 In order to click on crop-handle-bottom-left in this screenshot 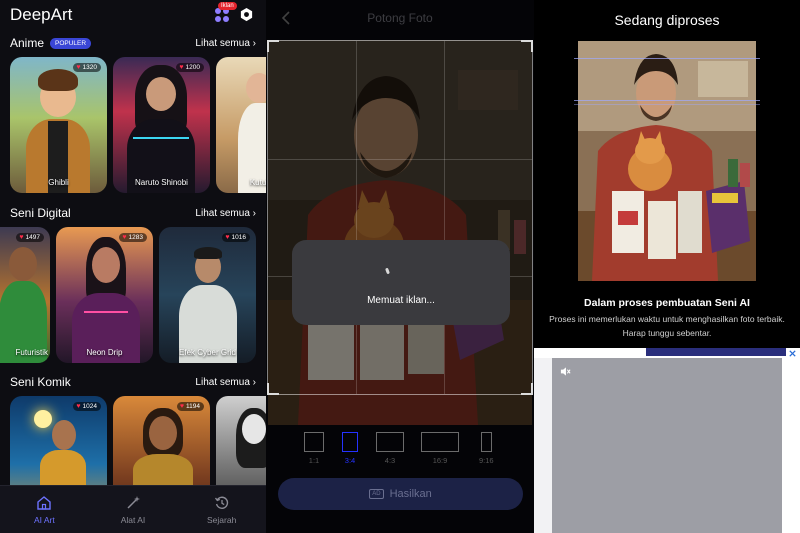, I will do `click(273, 389)`.